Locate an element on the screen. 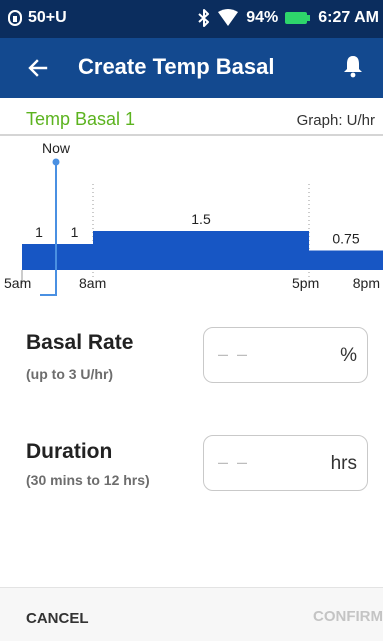 This screenshot has width=383, height=641. now-label: Now is located at coordinates (56, 148).